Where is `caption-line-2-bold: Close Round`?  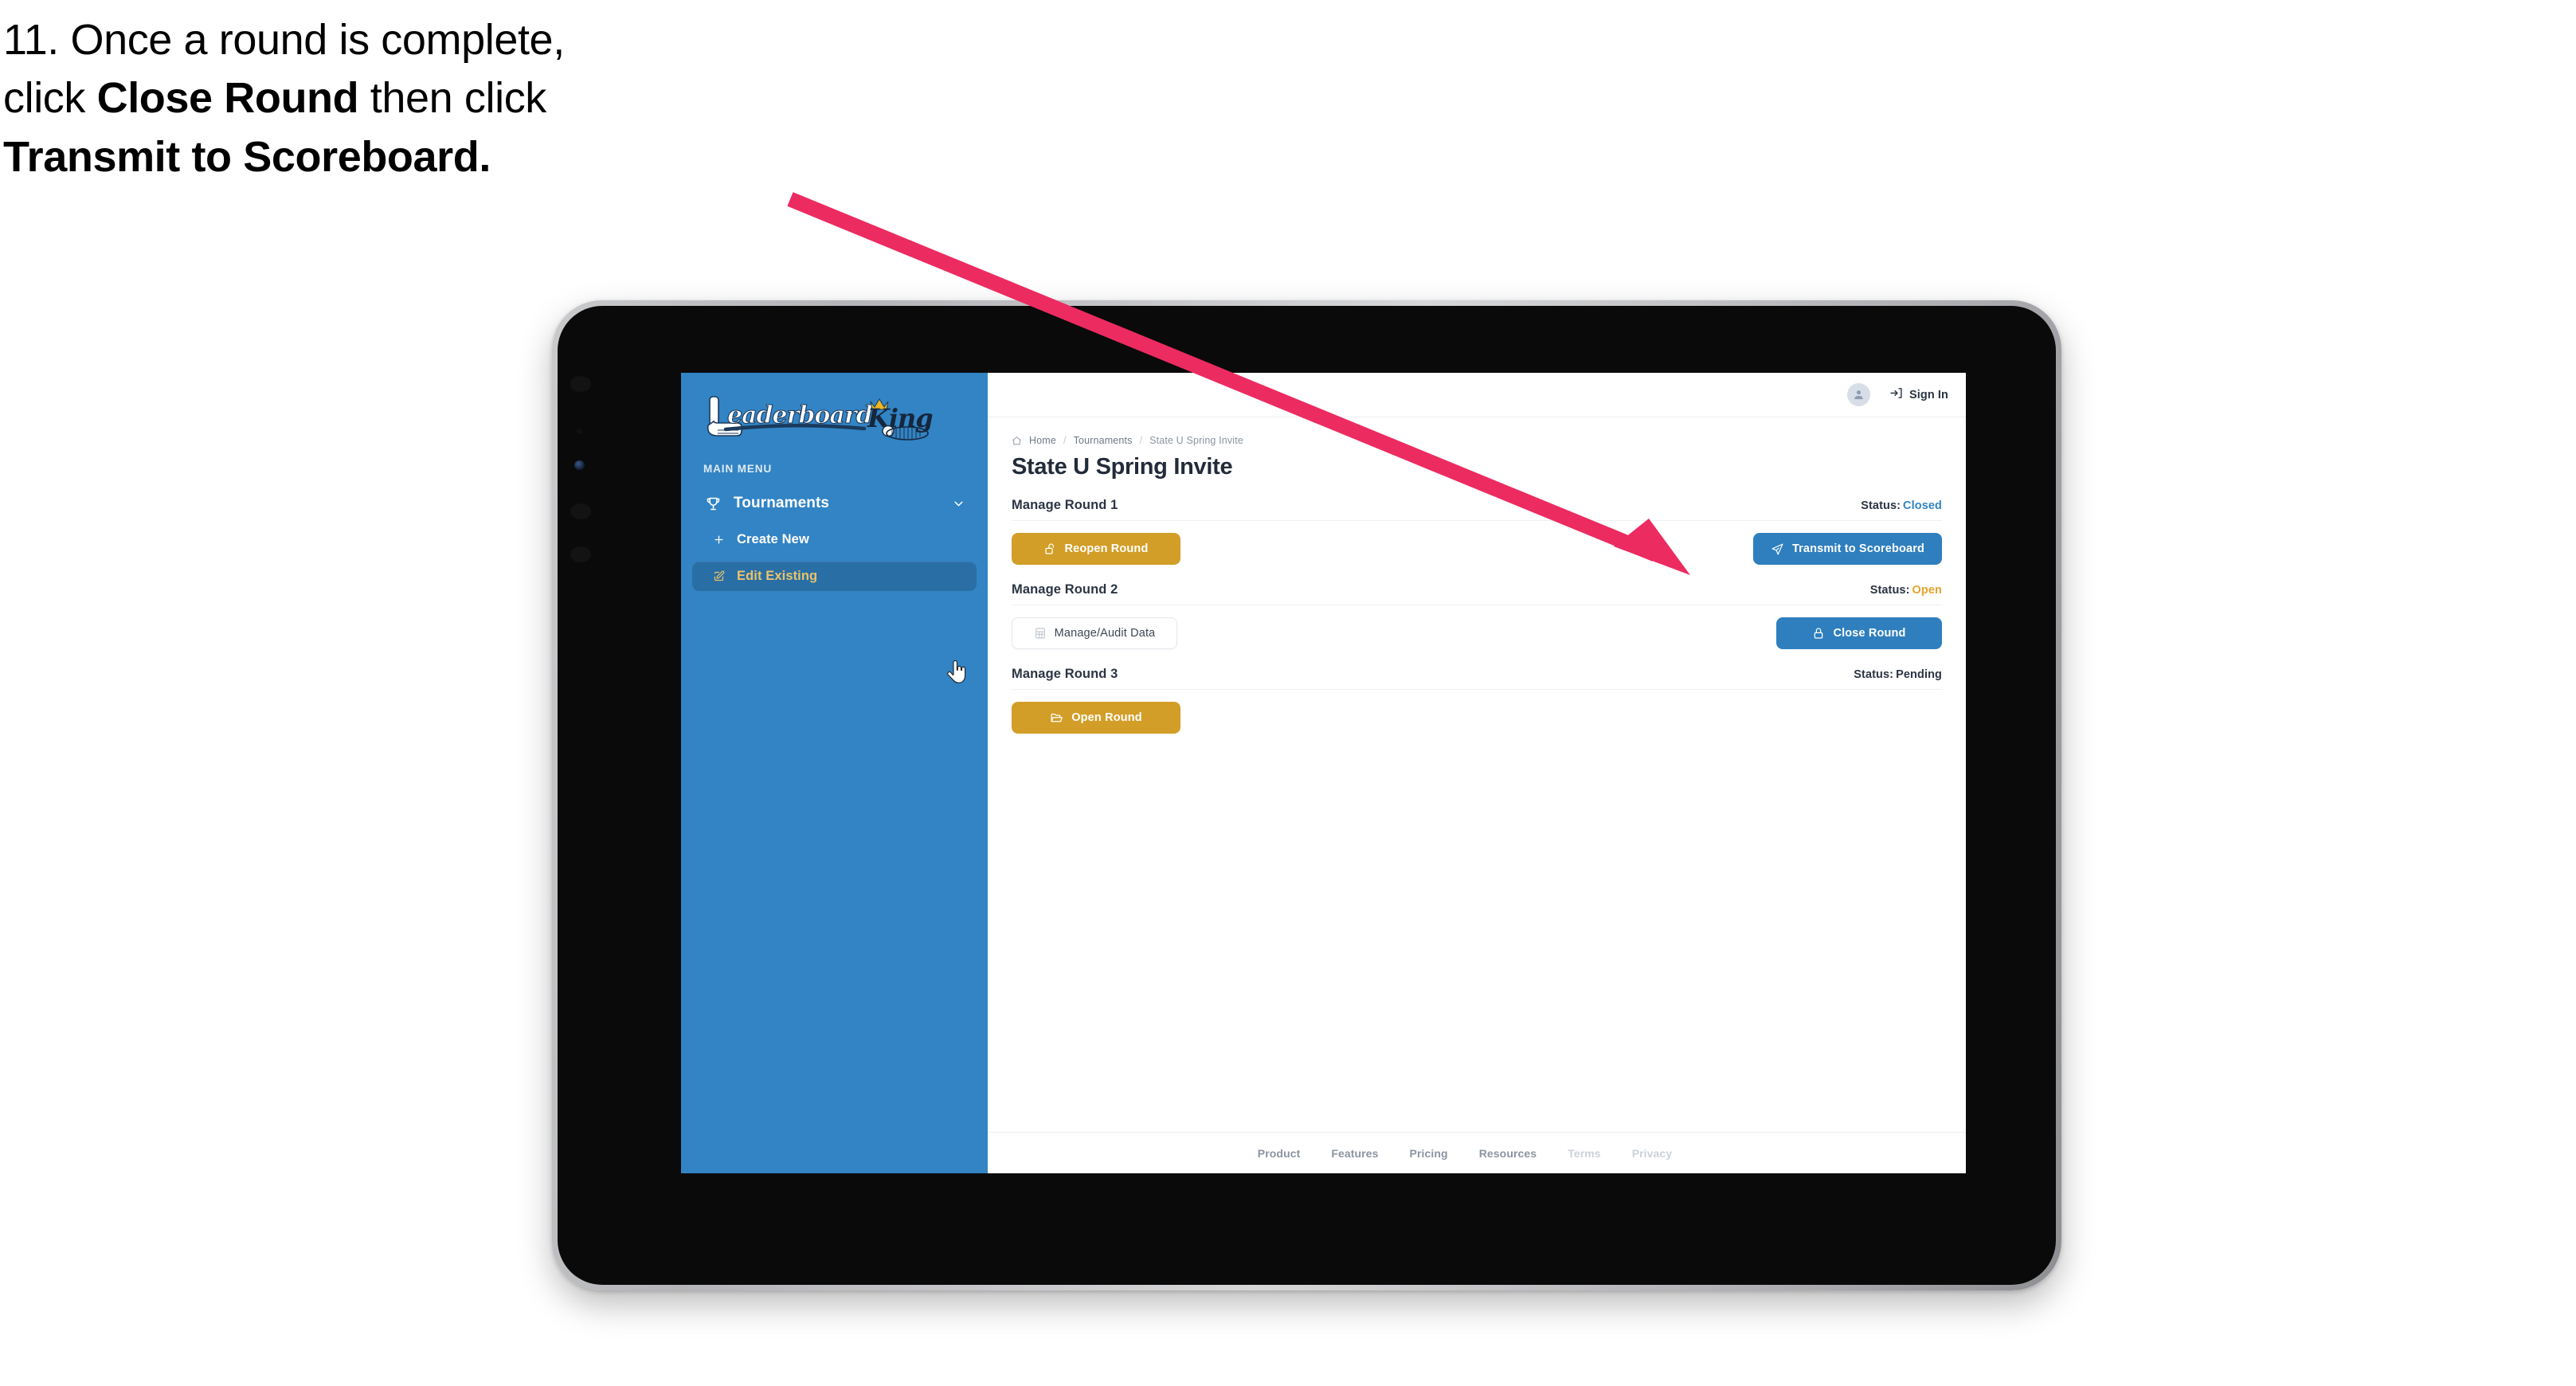 caption-line-2-bold: Close Round is located at coordinates (227, 98).